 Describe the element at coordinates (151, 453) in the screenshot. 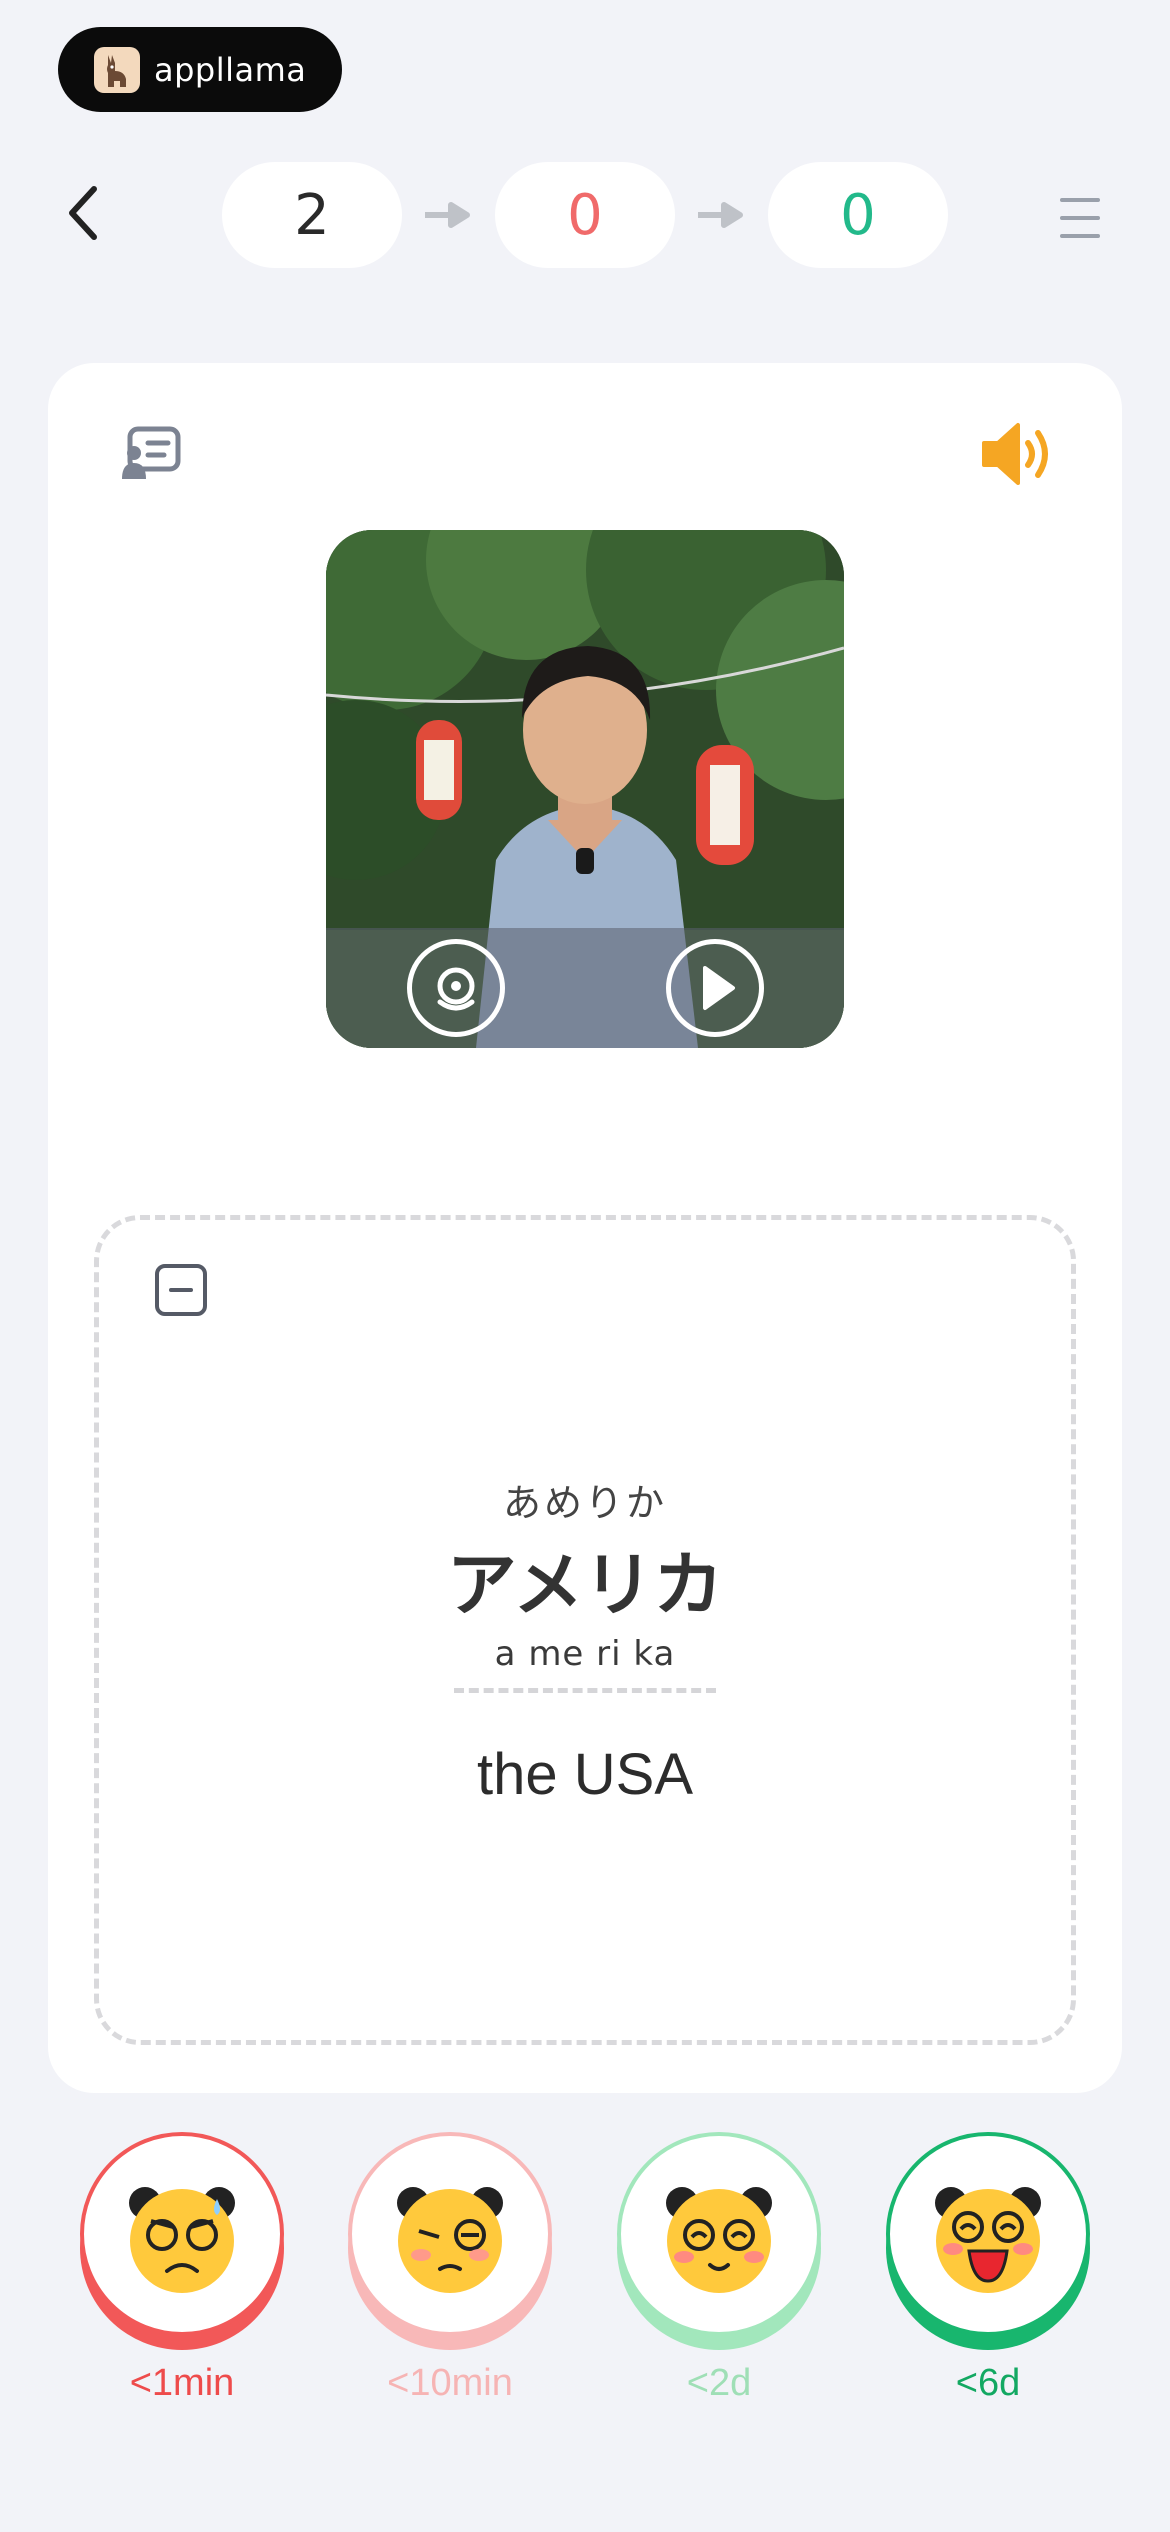

I see `flashcard-info-icon` at that location.